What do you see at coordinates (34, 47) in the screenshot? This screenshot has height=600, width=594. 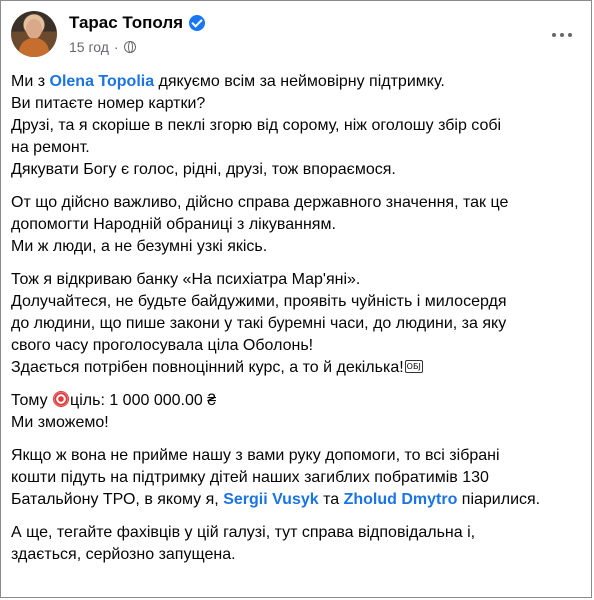 I see `avatar-shirt` at bounding box center [34, 47].